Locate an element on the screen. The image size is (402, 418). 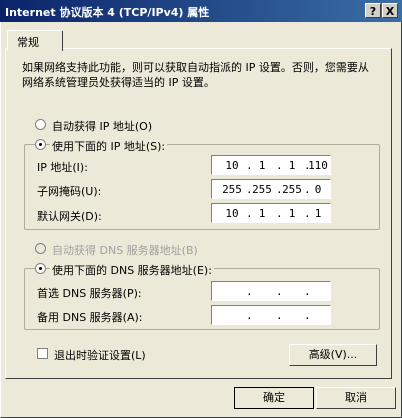
preferred-dns-label: 首选 DNS 服务器(P): is located at coordinates (89, 293).